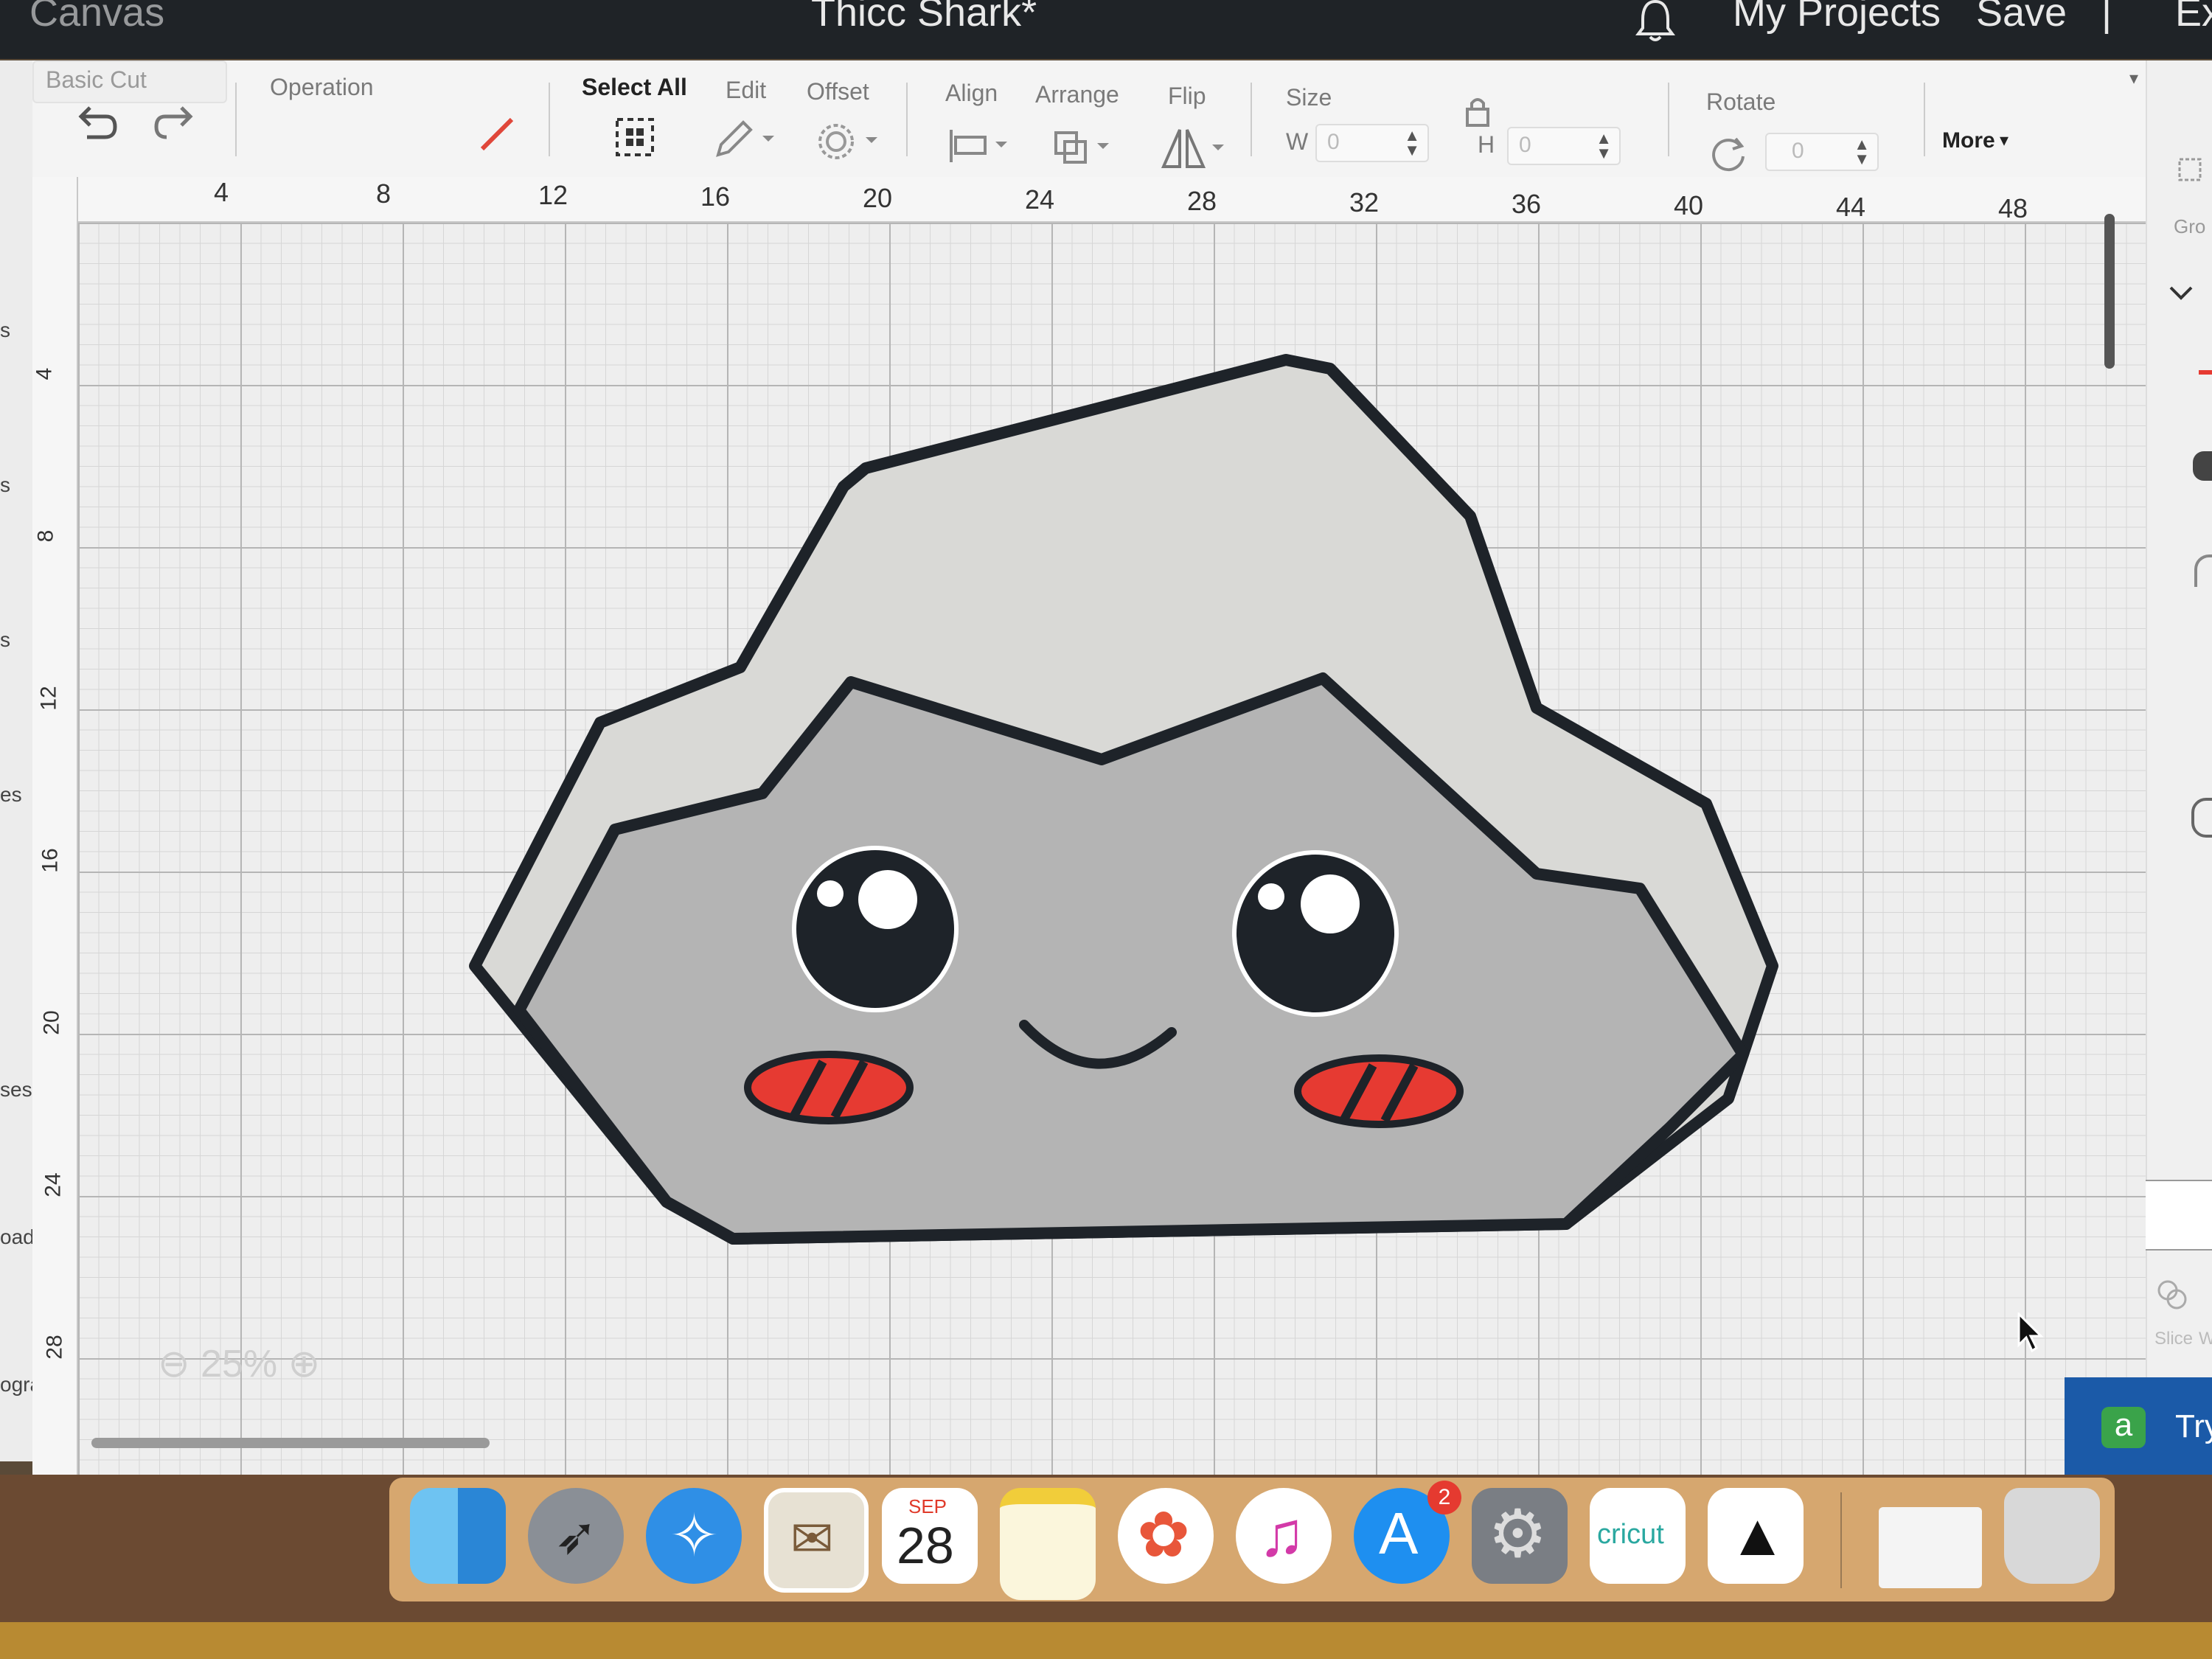  Describe the element at coordinates (746, 90) in the screenshot. I see `edit-label: Edit` at that location.